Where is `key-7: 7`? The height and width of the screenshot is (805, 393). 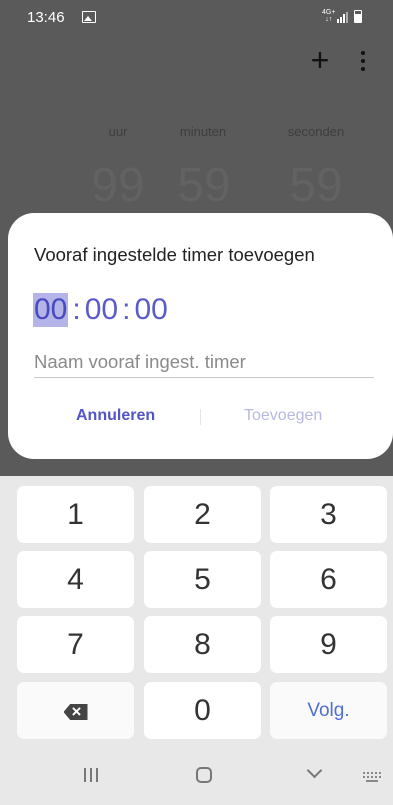 key-7: 7 is located at coordinates (75, 644).